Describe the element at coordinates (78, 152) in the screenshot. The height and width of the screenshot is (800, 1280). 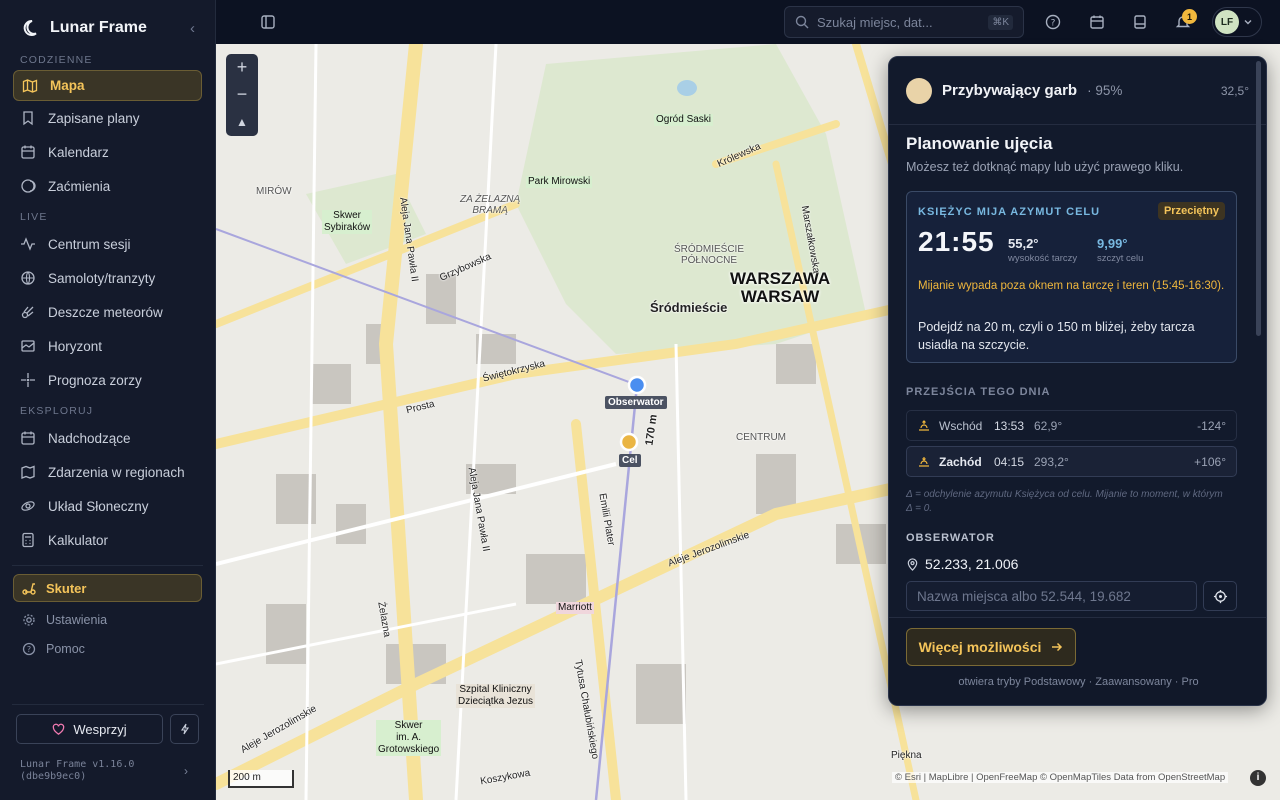
I see `sidebar-item-label: Kalendarz` at that location.